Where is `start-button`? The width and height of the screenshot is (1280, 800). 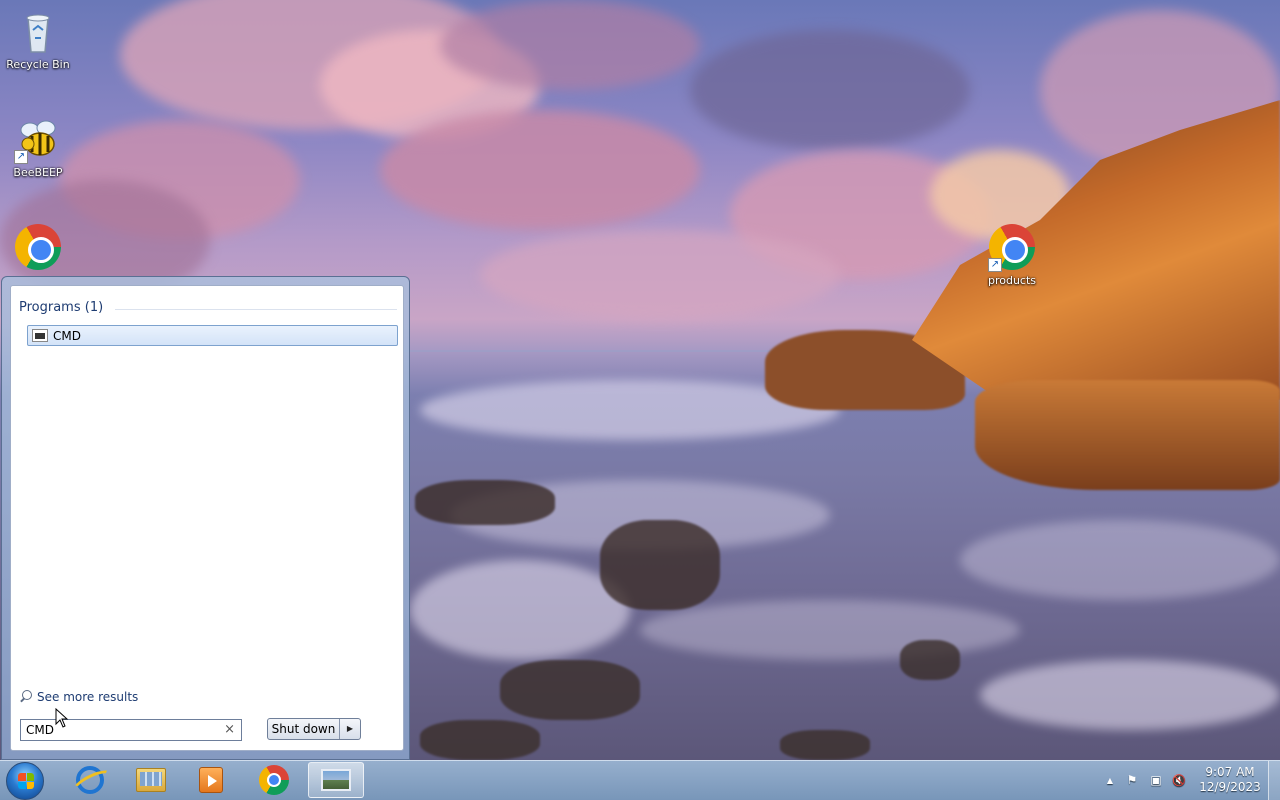
start-button is located at coordinates (25, 781).